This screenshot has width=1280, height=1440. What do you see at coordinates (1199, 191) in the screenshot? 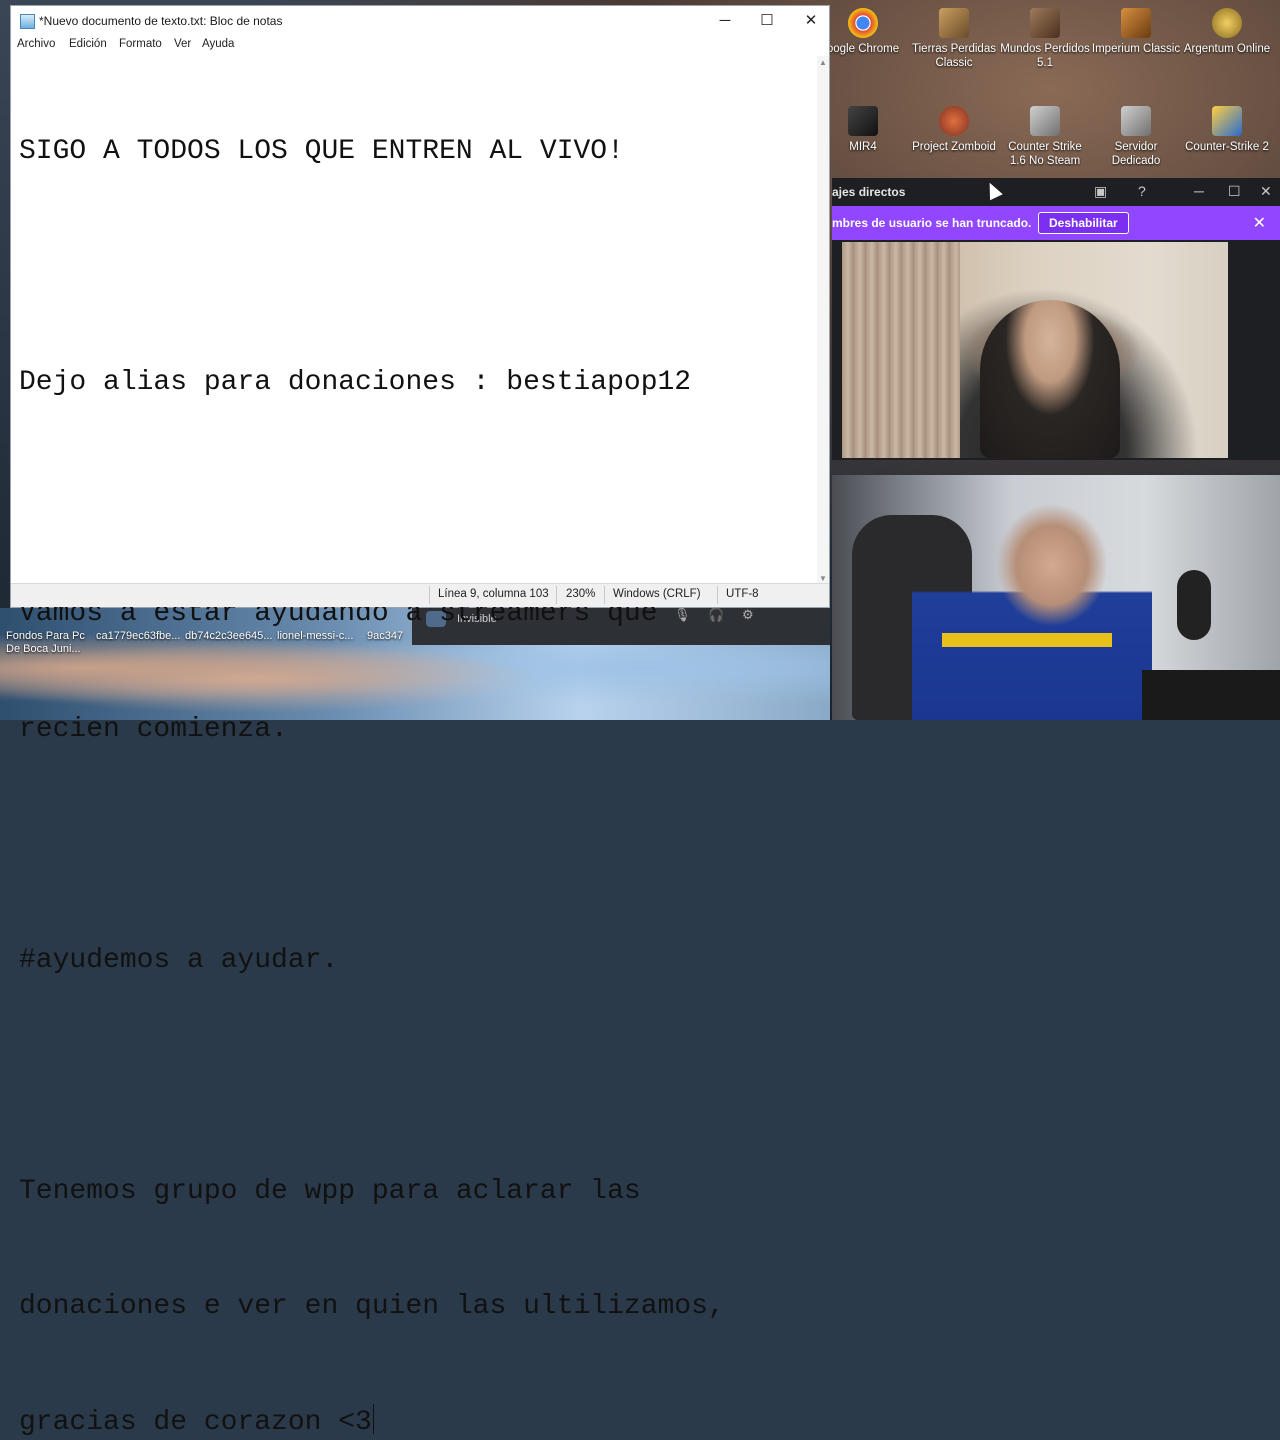
I see `minimize-icon: ─` at bounding box center [1199, 191].